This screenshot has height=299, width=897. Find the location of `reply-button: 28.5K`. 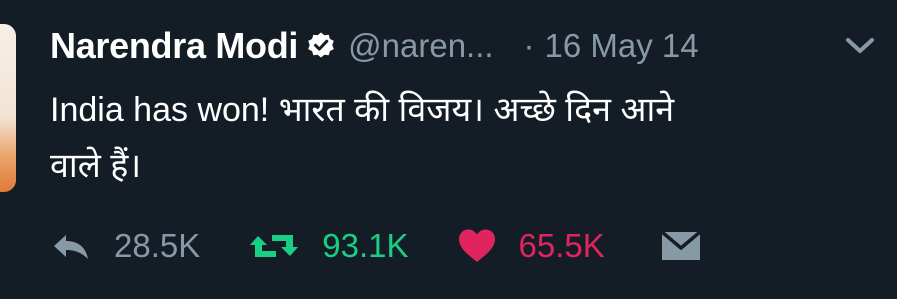

reply-button: 28.5K is located at coordinates (125, 246).